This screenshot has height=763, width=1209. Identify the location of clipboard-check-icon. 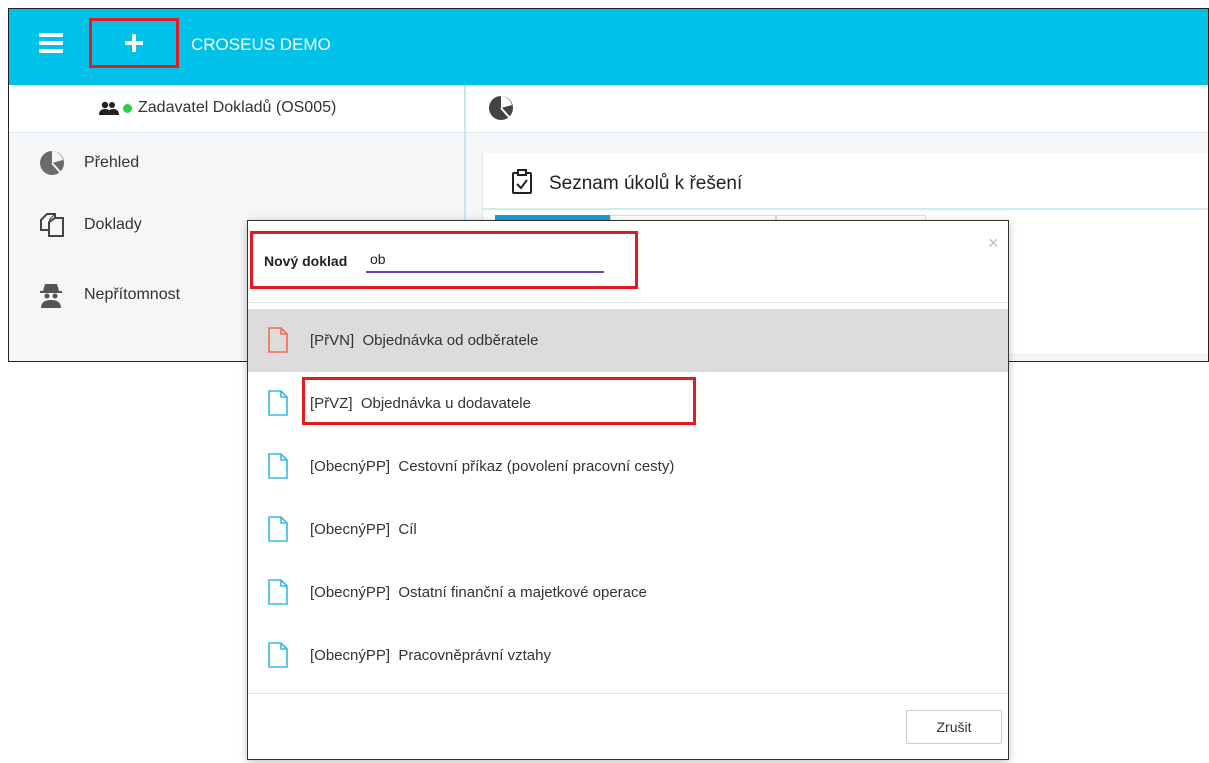
(522, 181).